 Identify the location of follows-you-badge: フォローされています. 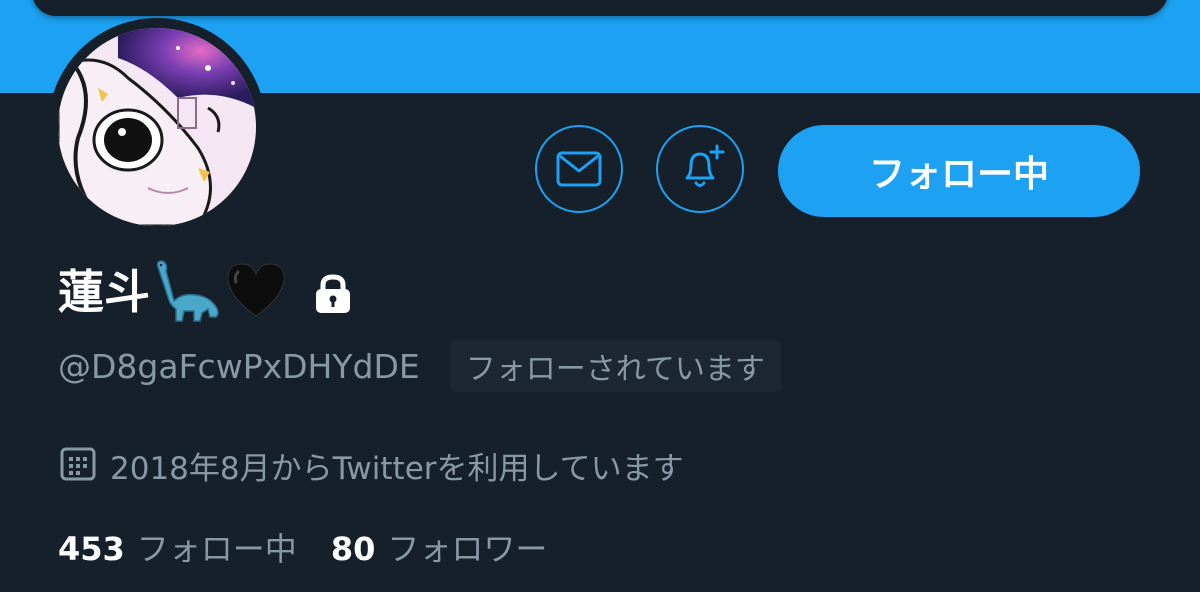
(615, 366).